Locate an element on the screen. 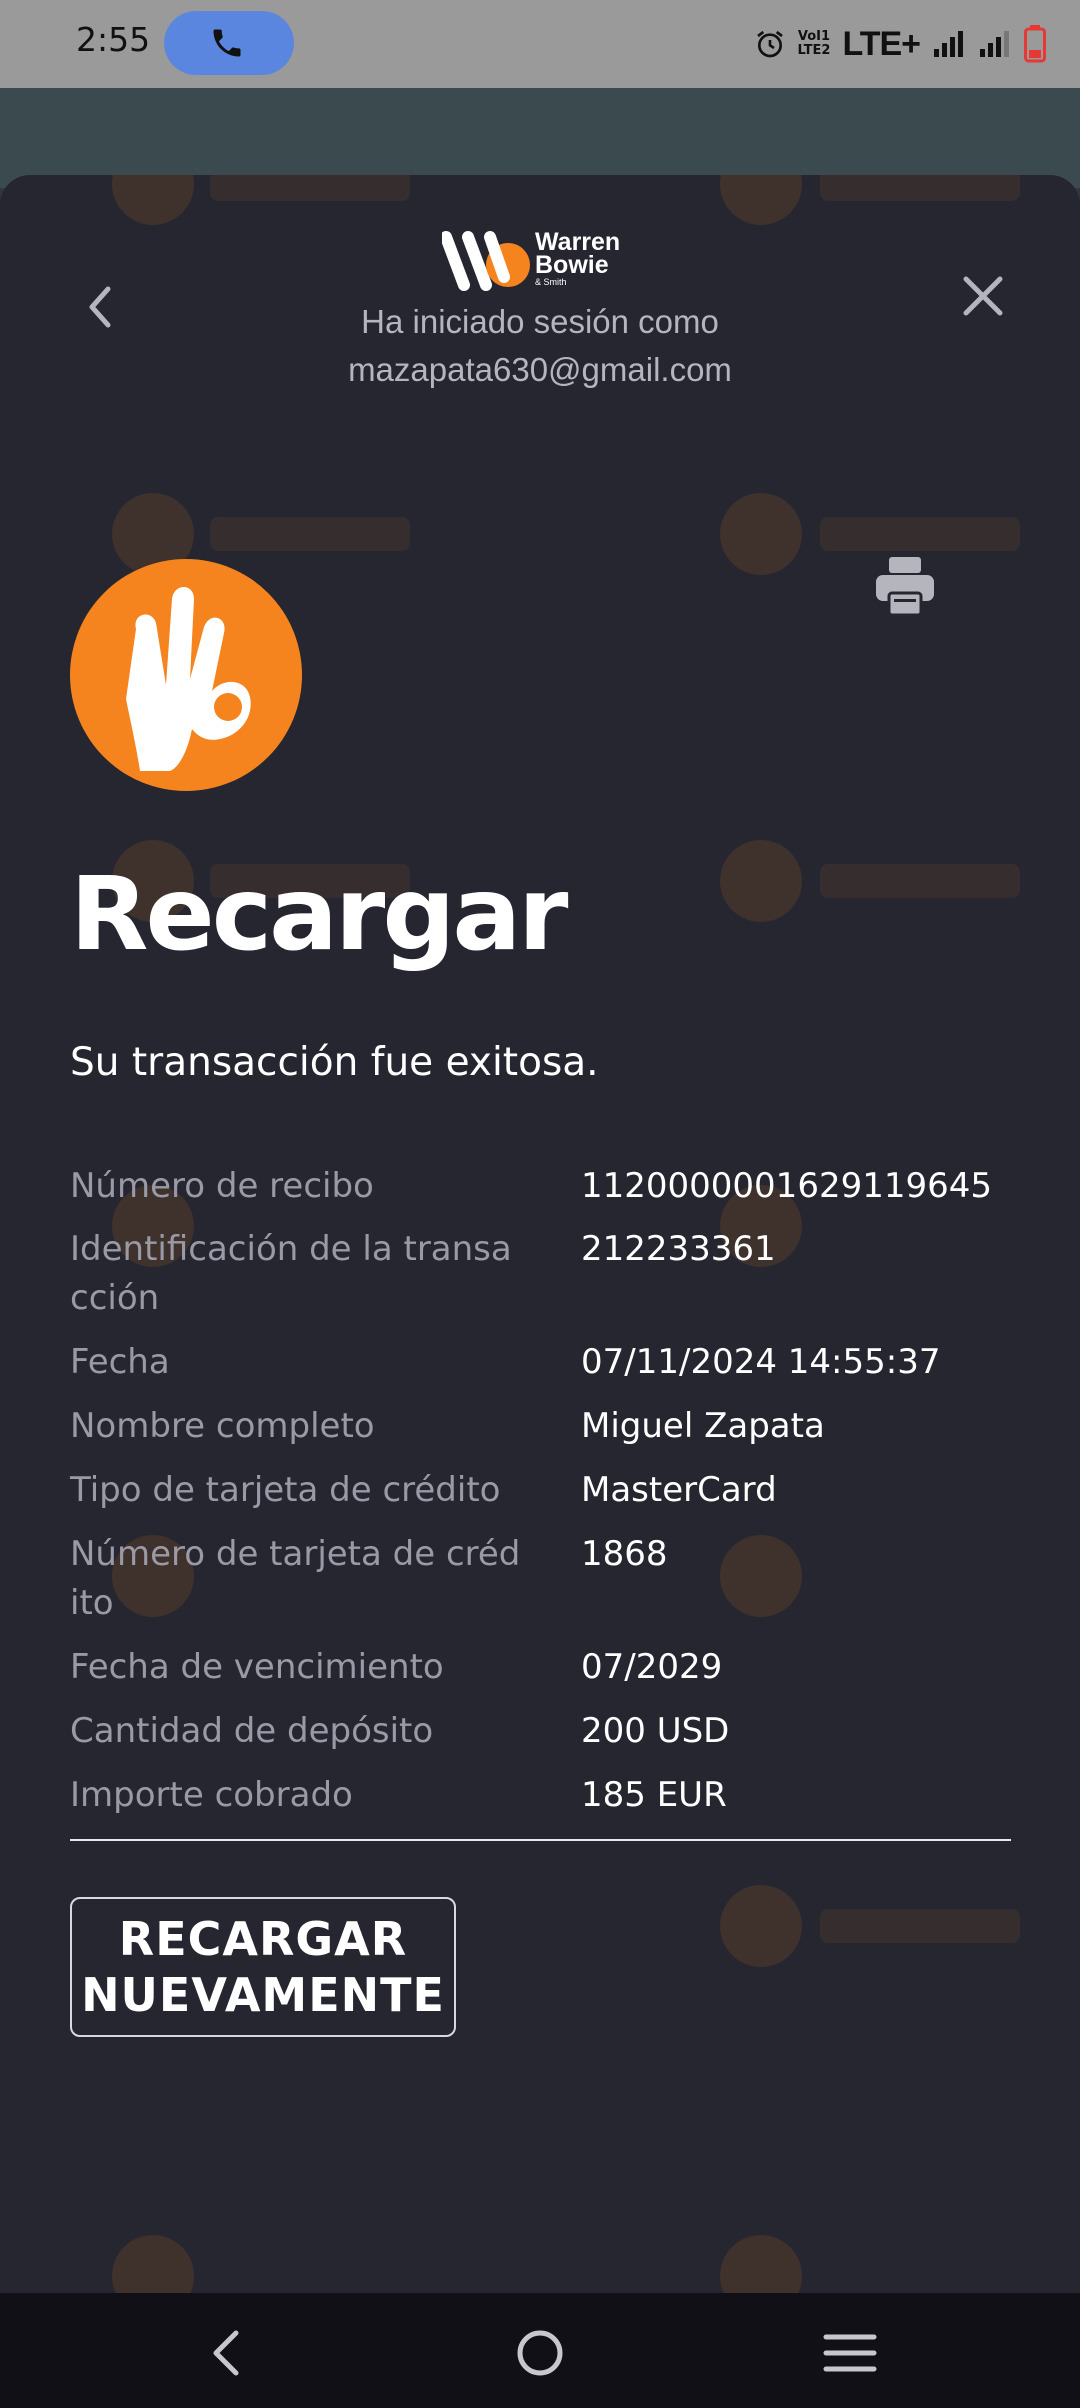 Image resolution: width=1080 pixels, height=2408 pixels. volte-line-1: VoI1 is located at coordinates (814, 36).